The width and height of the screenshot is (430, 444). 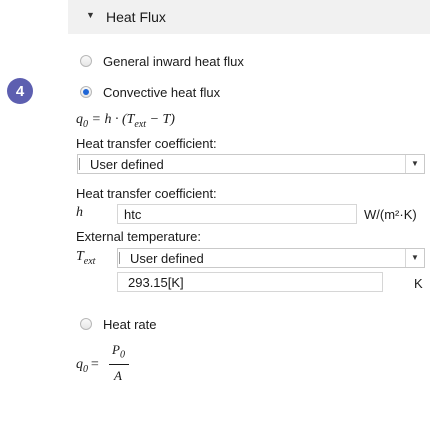 I want to click on radio-general-inward-heat-flux: General inward heat flux, so click(x=202, y=62).